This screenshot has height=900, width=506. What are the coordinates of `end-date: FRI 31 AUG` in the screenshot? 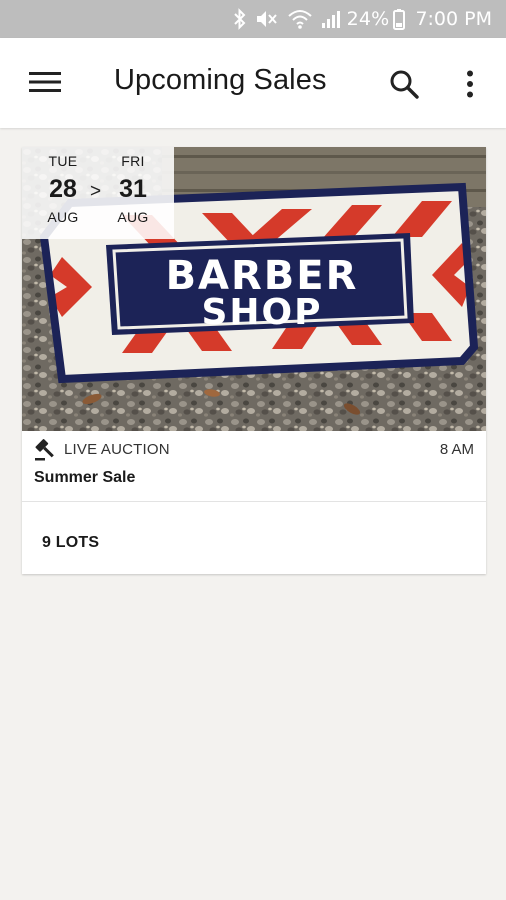 It's located at (133, 189).